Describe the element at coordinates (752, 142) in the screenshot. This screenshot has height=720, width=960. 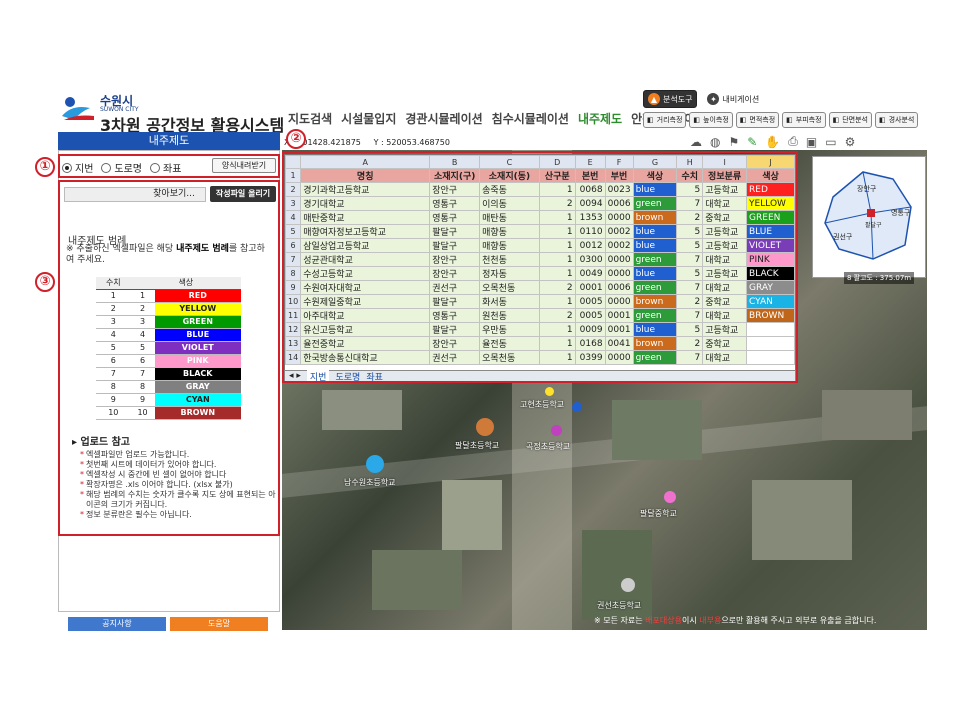
I see `draw-icon: ✎` at that location.